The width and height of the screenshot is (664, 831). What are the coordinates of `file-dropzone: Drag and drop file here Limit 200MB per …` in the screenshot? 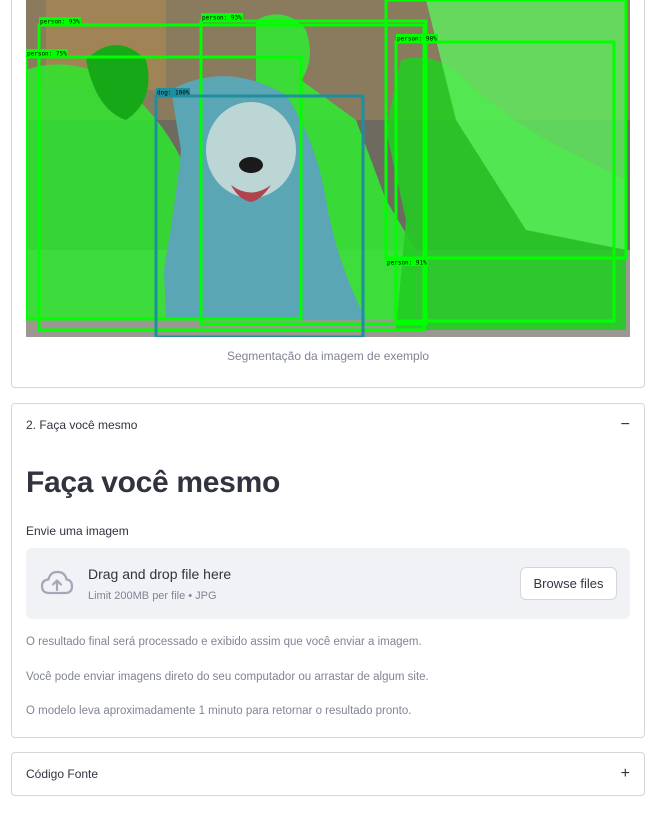 It's located at (328, 583).